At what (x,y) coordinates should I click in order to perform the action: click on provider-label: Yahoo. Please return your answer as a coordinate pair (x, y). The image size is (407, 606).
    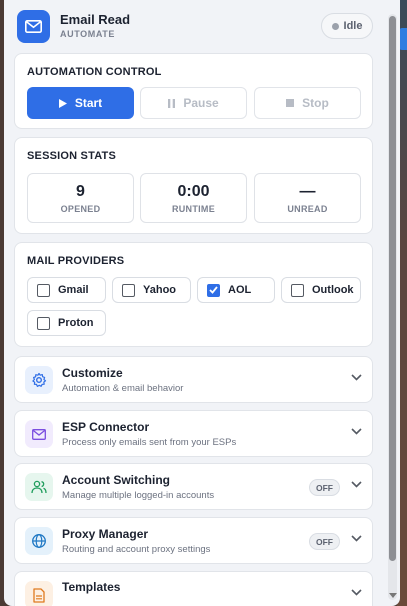
    Looking at the image, I should click on (160, 290).